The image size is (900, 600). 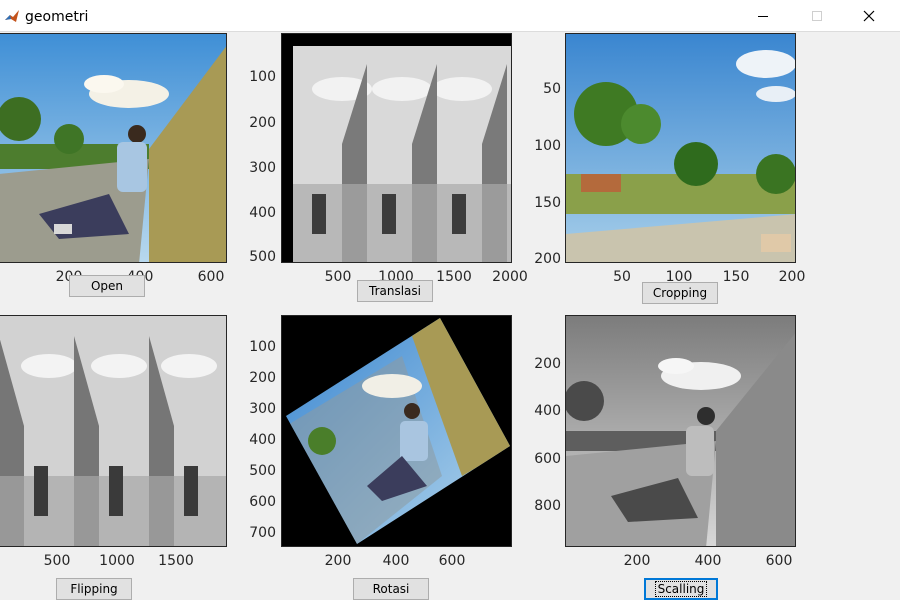 I want to click on original-photo, so click(x=113, y=148).